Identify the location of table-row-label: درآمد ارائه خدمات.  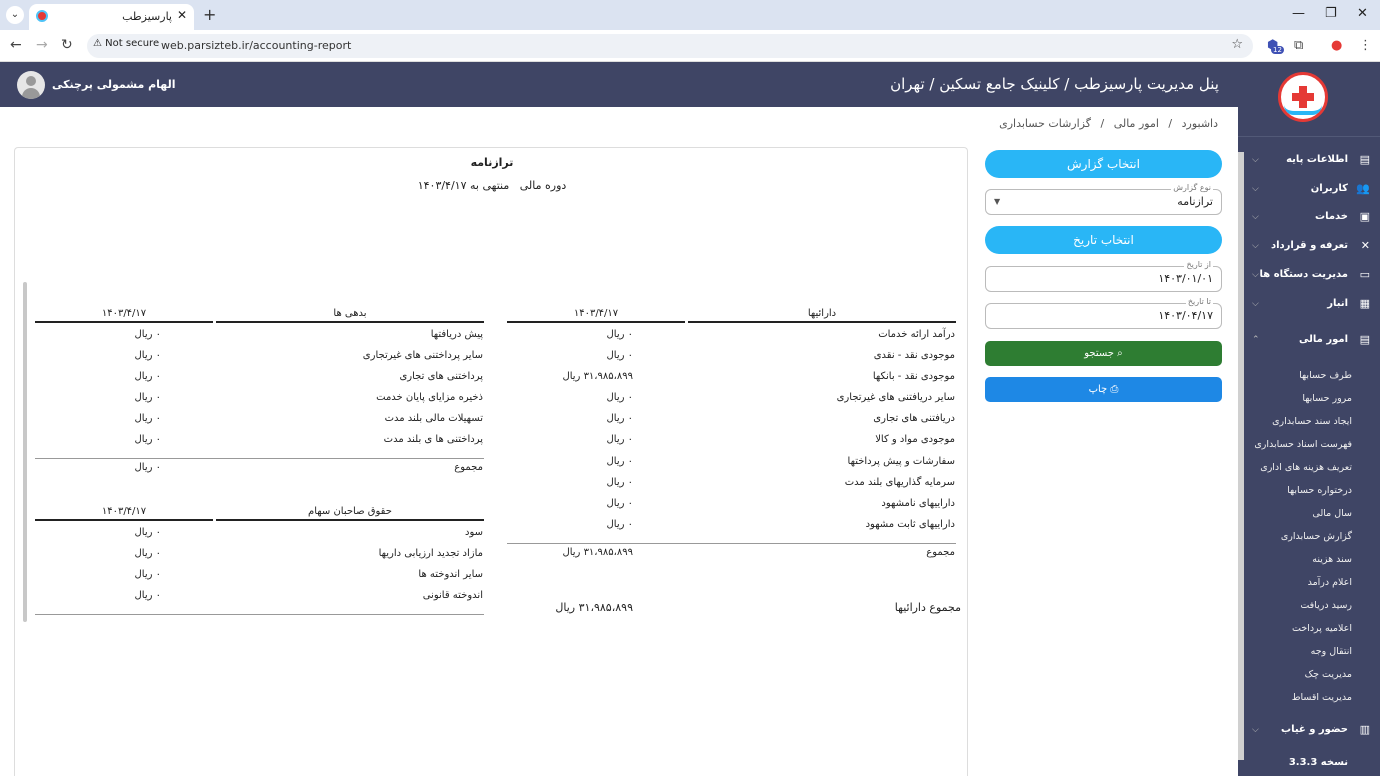
(916, 334).